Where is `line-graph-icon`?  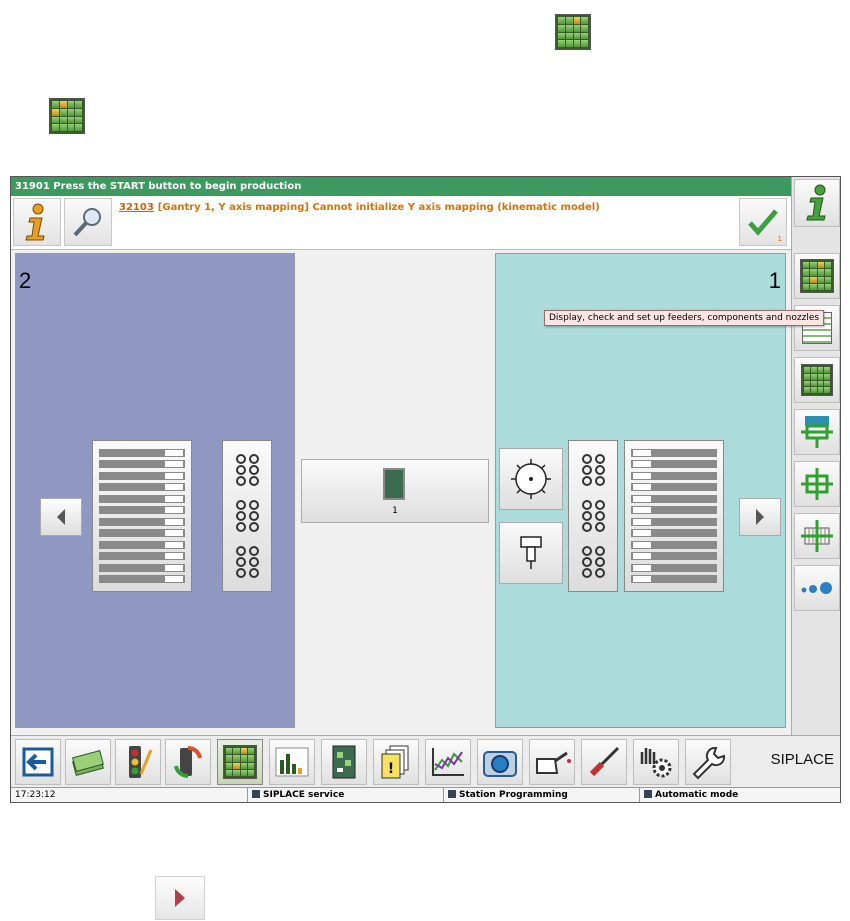 line-graph-icon is located at coordinates (448, 762).